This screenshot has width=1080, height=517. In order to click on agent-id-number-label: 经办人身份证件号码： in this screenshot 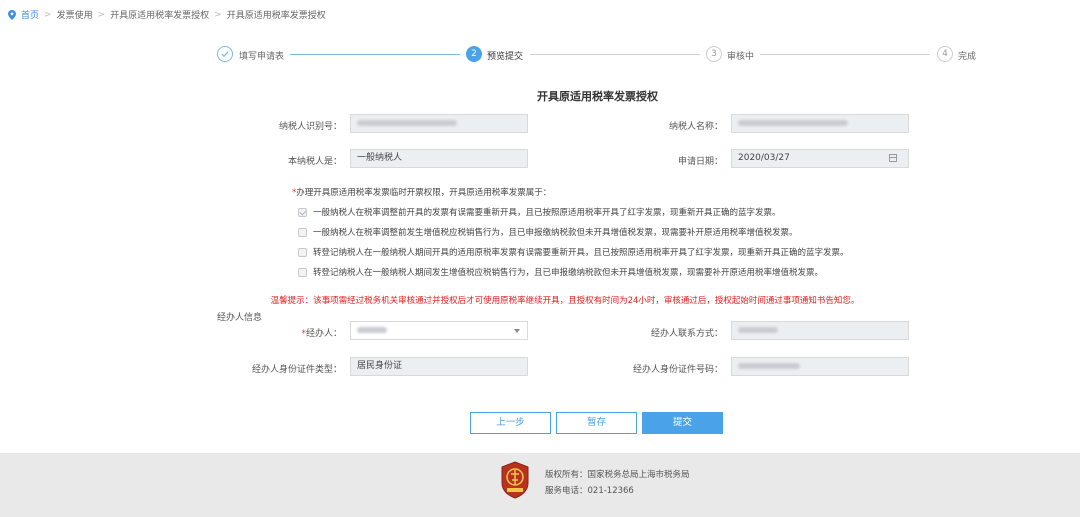, I will do `click(677, 370)`.